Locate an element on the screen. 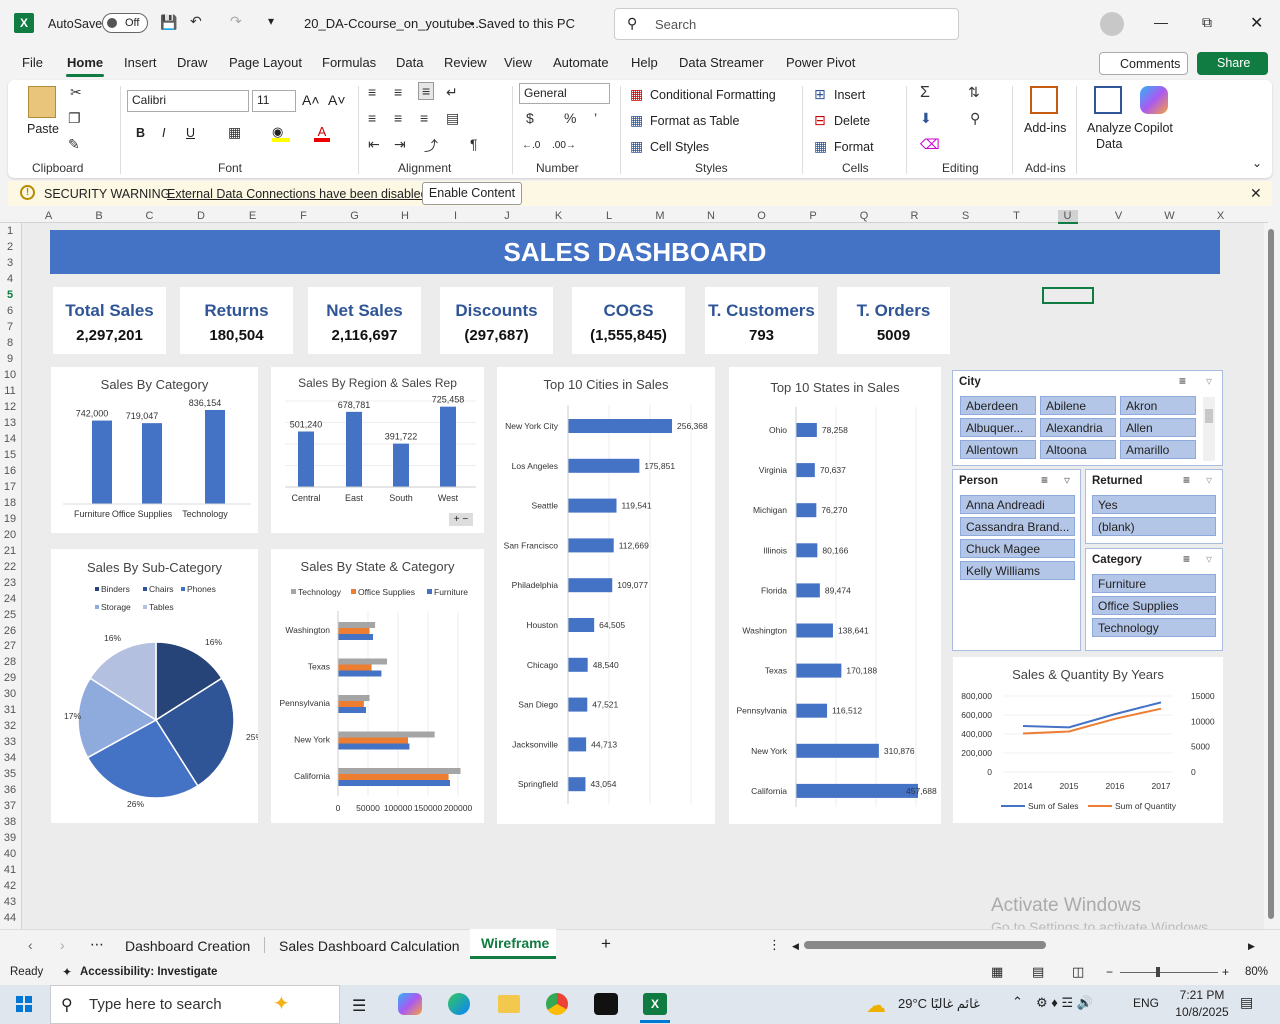 The height and width of the screenshot is (1024, 1280). slicer-item-category: Office Supplies is located at coordinates (1154, 605).